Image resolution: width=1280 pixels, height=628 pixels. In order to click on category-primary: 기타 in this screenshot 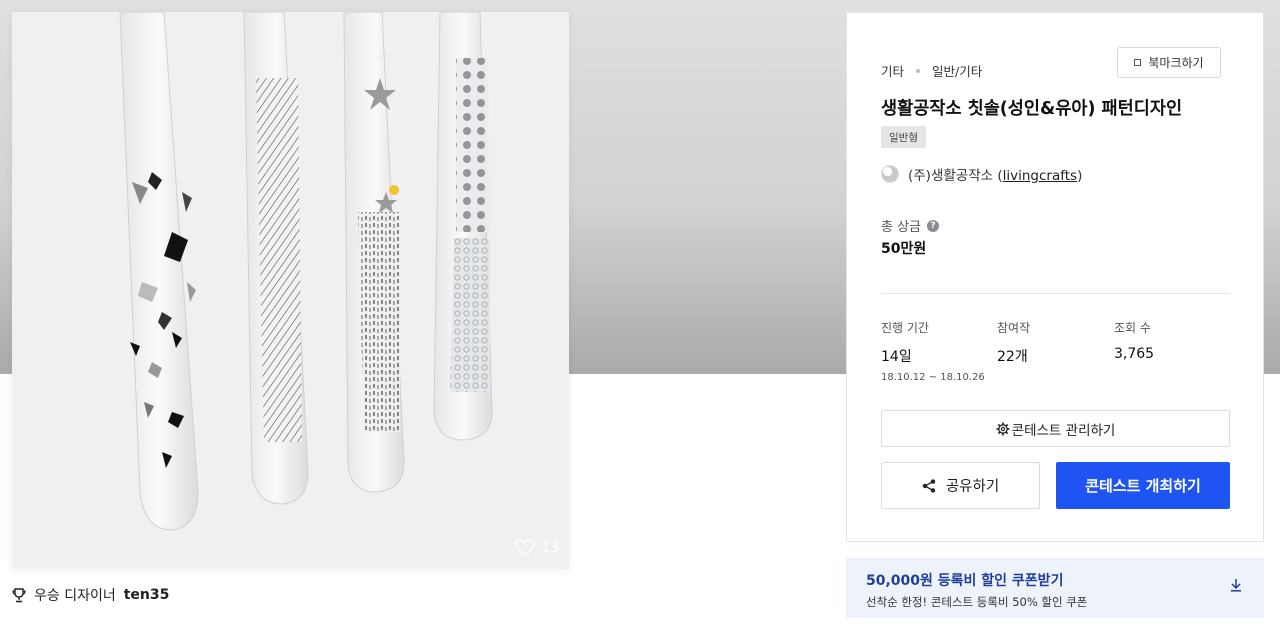, I will do `click(892, 70)`.